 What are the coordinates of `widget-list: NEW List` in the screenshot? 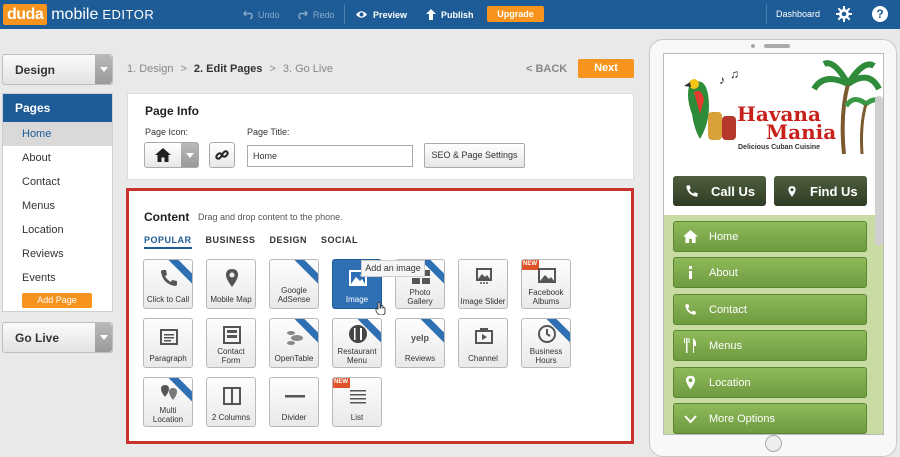 It's located at (357, 402).